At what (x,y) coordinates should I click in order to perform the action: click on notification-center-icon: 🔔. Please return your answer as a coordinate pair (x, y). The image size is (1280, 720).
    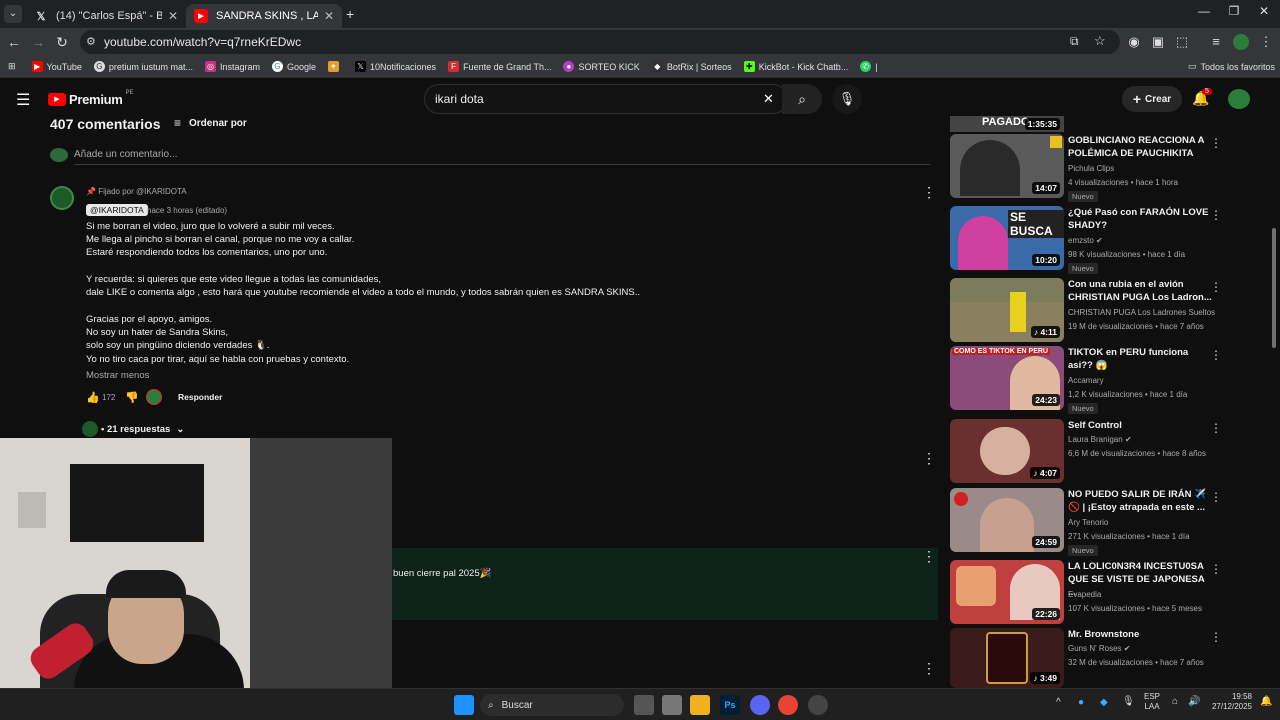
    Looking at the image, I should click on (1266, 701).